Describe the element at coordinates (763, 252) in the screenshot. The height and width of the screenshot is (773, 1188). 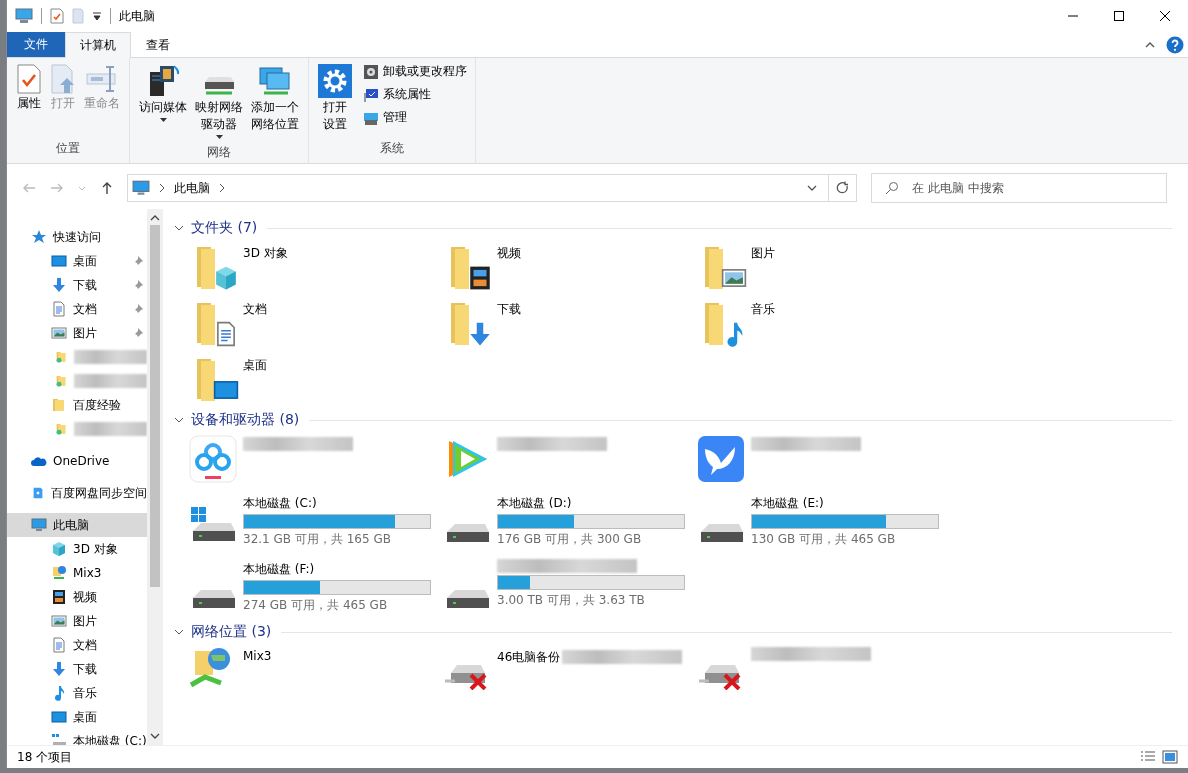
I see `folder-name: 图片` at that location.